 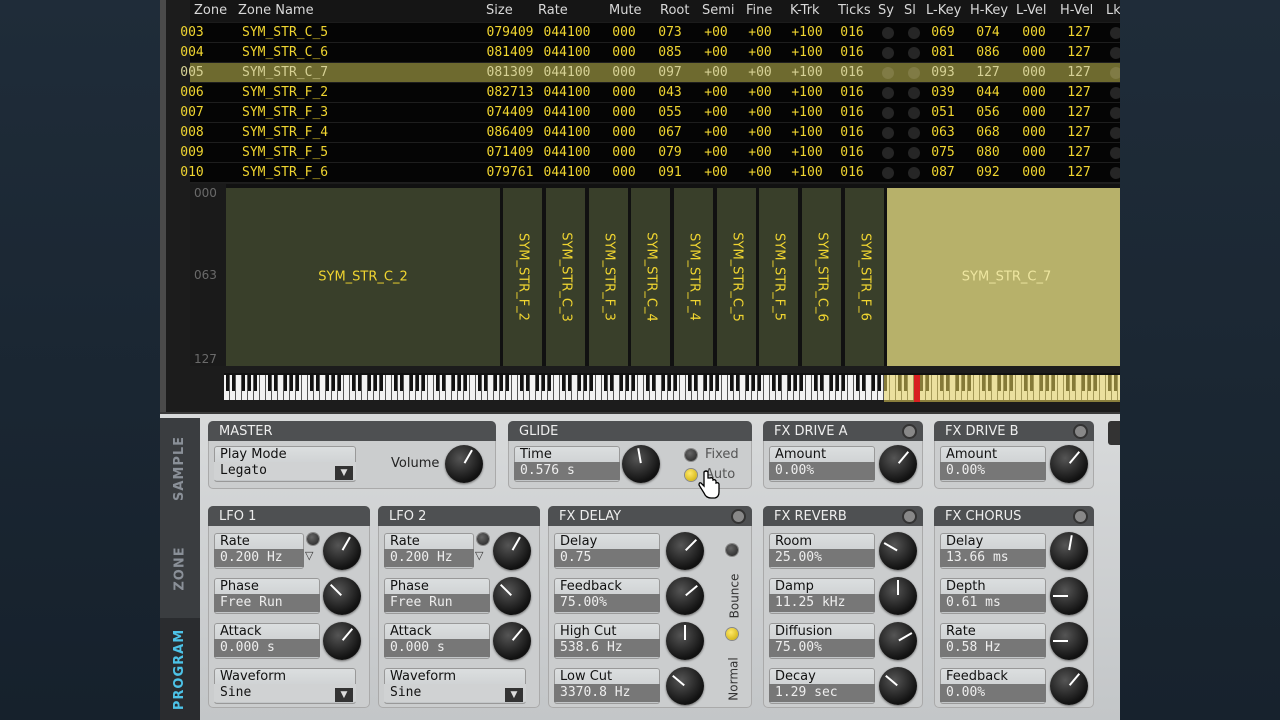 What do you see at coordinates (866, 277) in the screenshot?
I see `zone-block: SYM_STR_F_6` at bounding box center [866, 277].